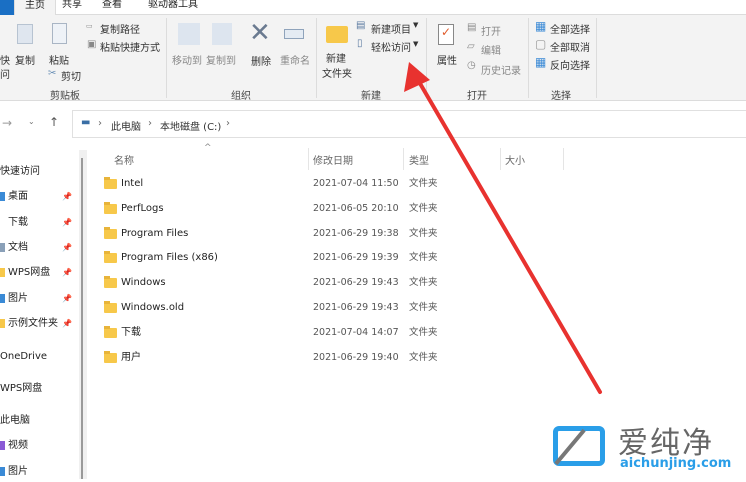  Describe the element at coordinates (676, 463) in the screenshot. I see `watermark-url: aichunjing.com` at that location.